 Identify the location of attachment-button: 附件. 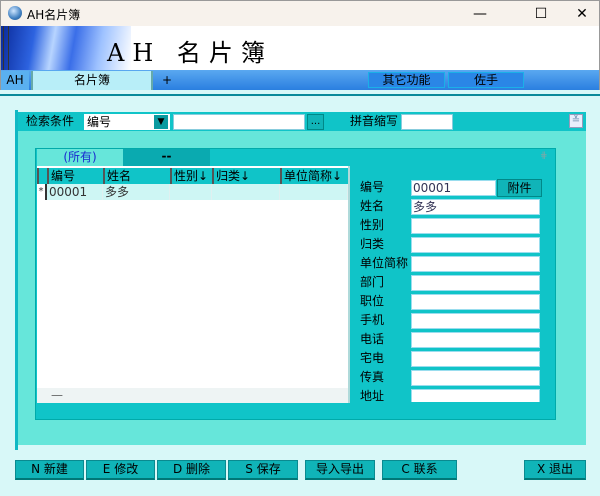
(519, 188).